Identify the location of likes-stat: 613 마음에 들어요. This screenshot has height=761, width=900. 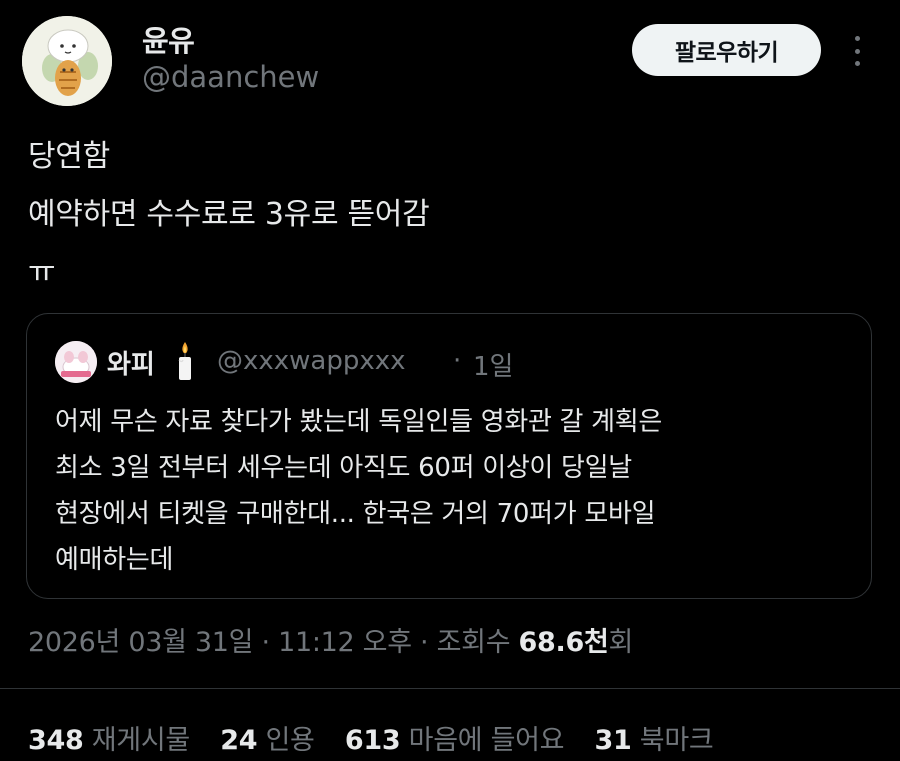
(454, 740).